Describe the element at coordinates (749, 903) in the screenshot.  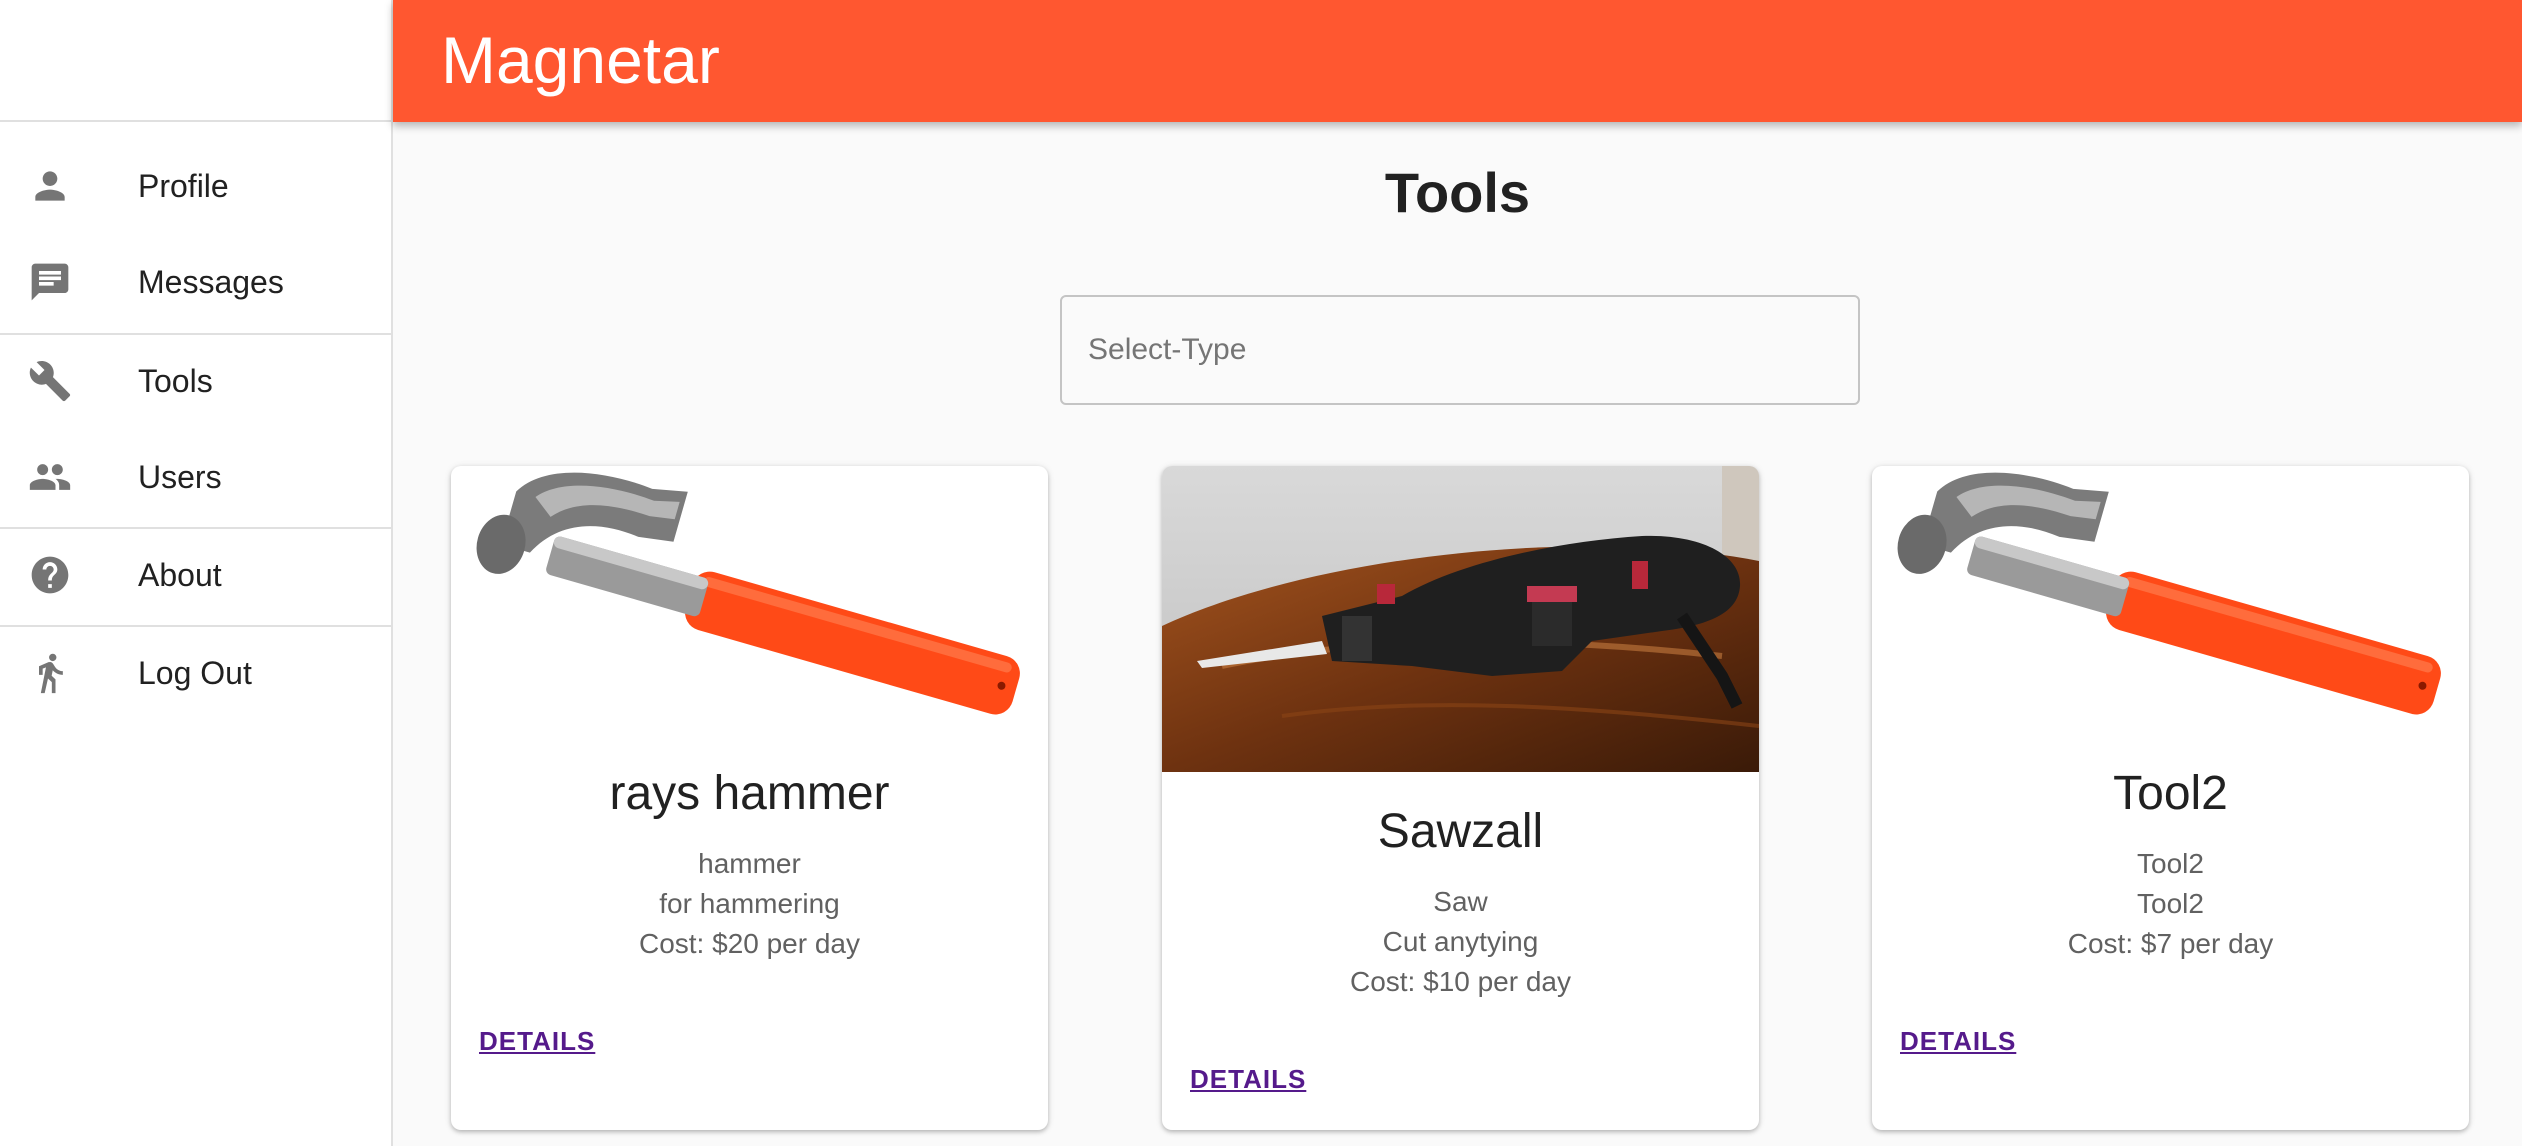
I see `tool-description: for hammering` at that location.